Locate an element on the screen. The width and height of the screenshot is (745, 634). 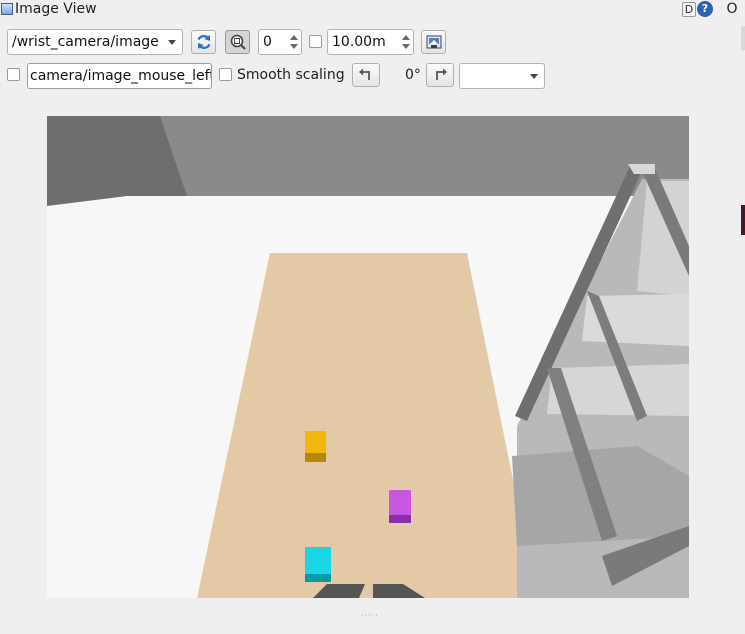
save-image-button is located at coordinates (433, 42).